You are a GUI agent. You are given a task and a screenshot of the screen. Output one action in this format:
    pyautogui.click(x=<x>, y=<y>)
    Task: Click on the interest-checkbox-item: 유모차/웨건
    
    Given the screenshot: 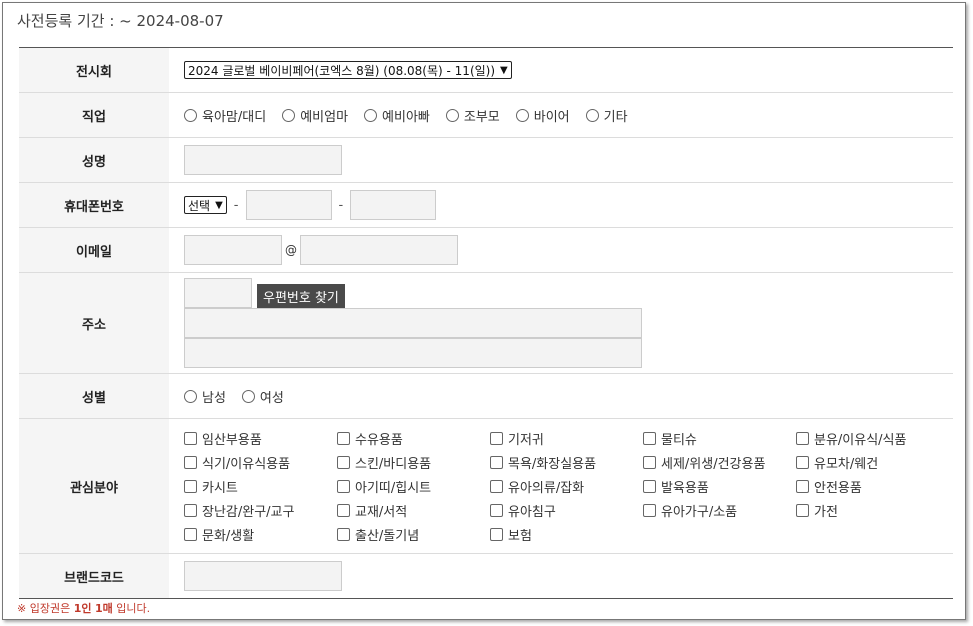 What is the action you would take?
    pyautogui.click(x=872, y=462)
    